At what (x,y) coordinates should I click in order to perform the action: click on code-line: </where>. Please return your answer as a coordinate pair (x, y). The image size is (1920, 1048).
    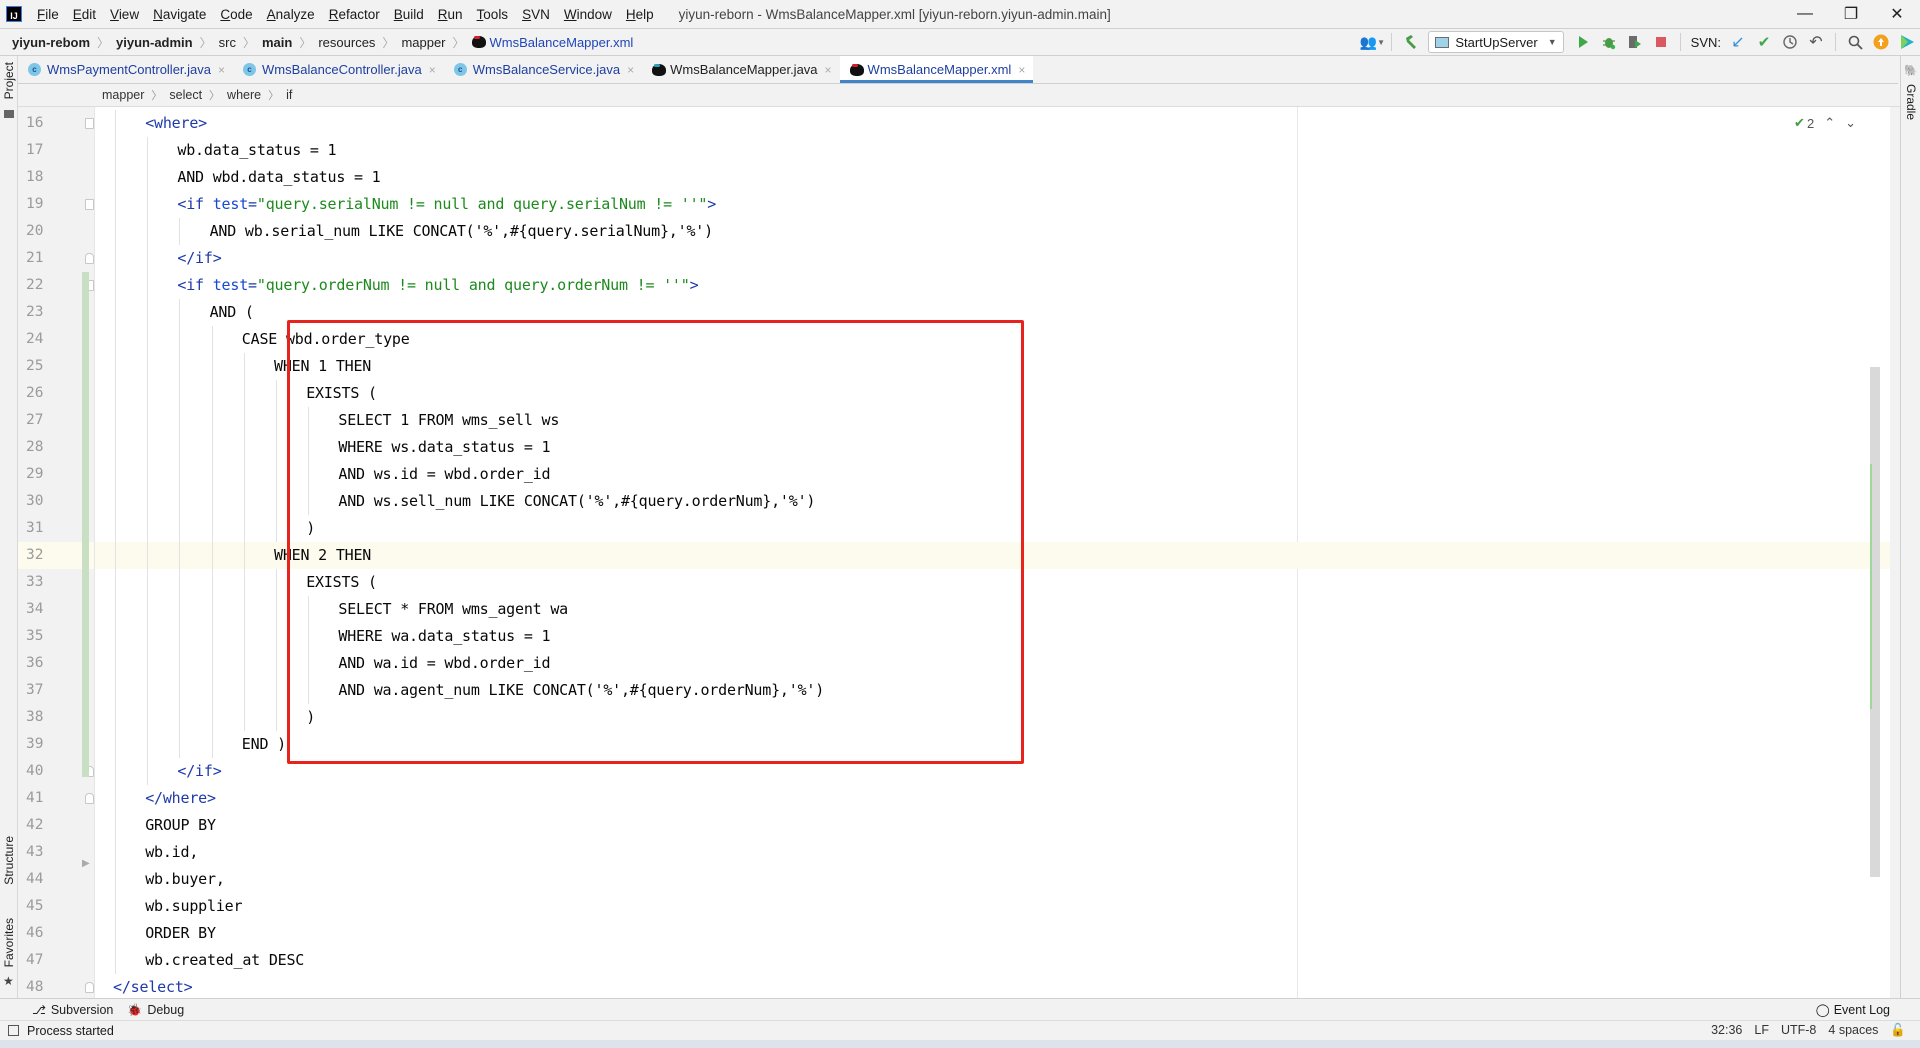
    Looking at the image, I should click on (180, 798).